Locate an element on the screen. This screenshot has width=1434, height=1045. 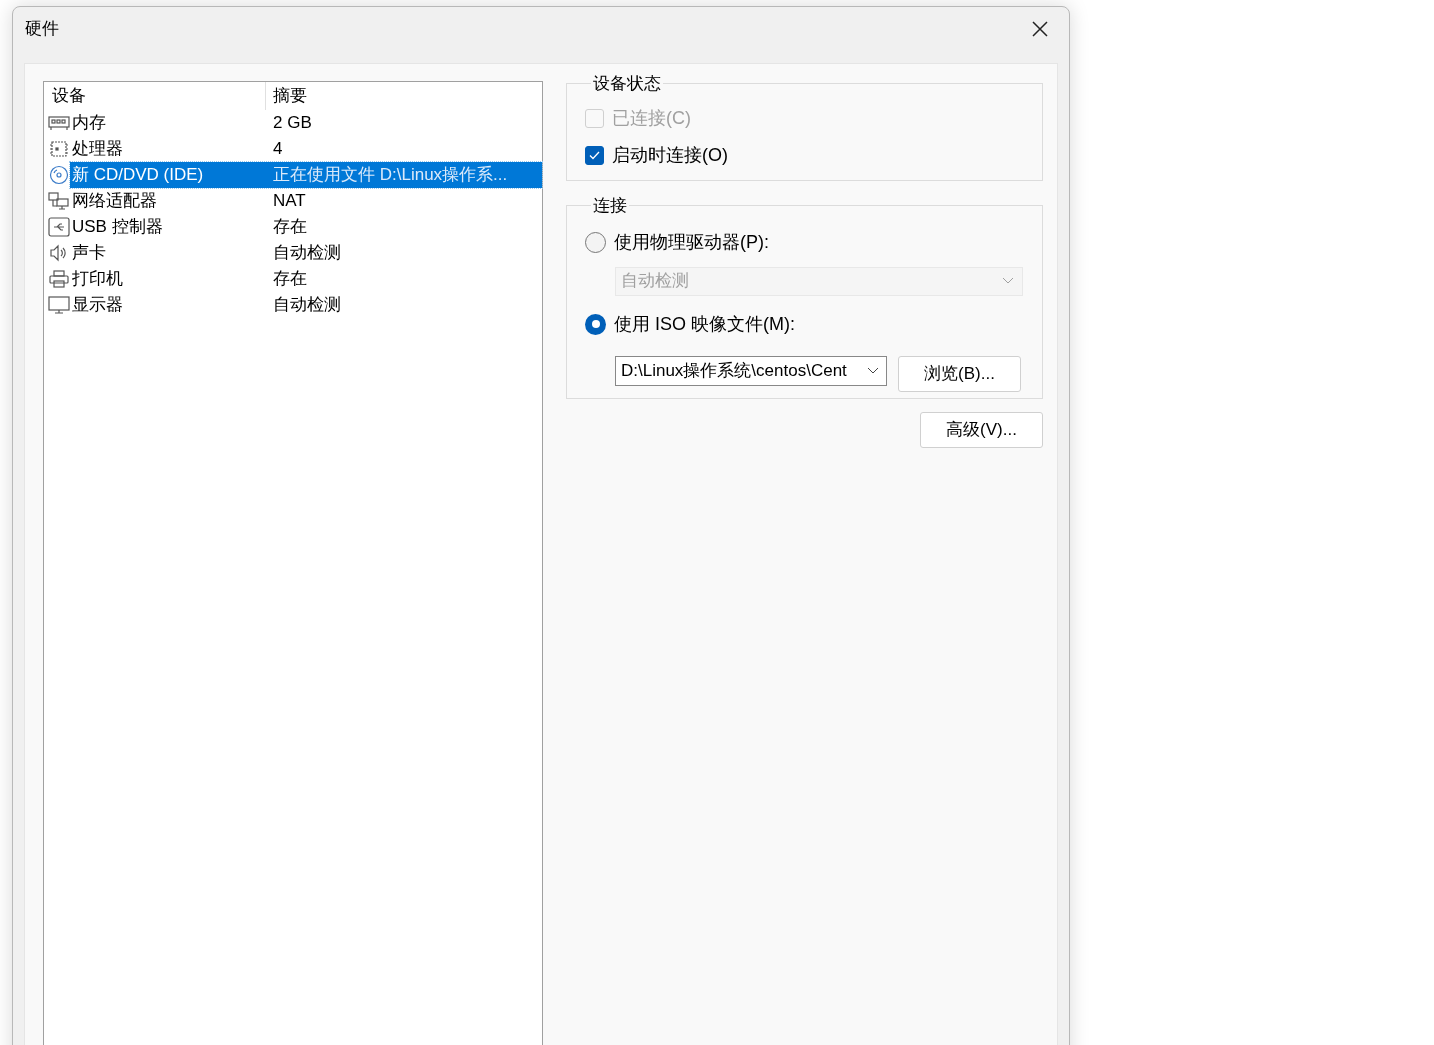
checkbox-label: 已连接(C) is located at coordinates (651, 118).